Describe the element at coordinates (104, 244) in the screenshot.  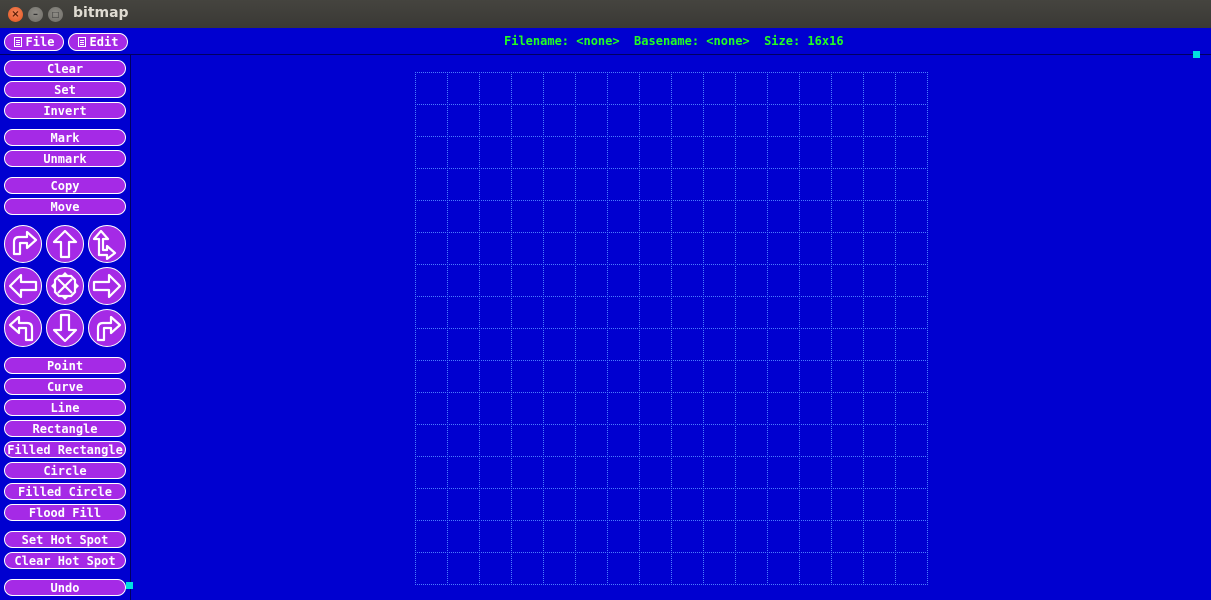
I see `flip-vertical-icon` at that location.